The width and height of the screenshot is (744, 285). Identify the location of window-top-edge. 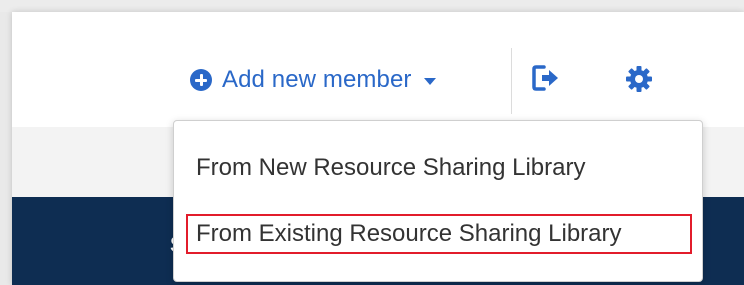
(372, 6).